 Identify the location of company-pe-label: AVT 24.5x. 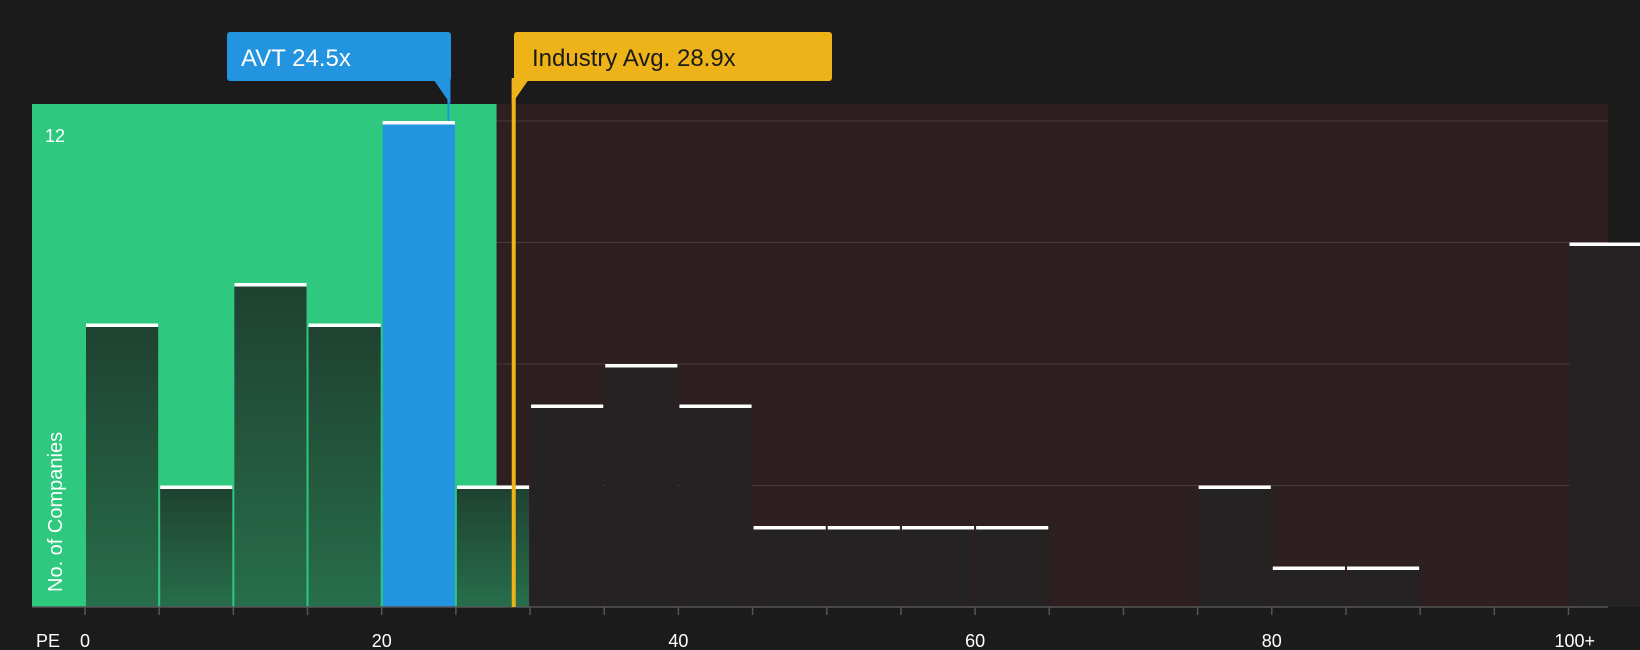
(296, 58).